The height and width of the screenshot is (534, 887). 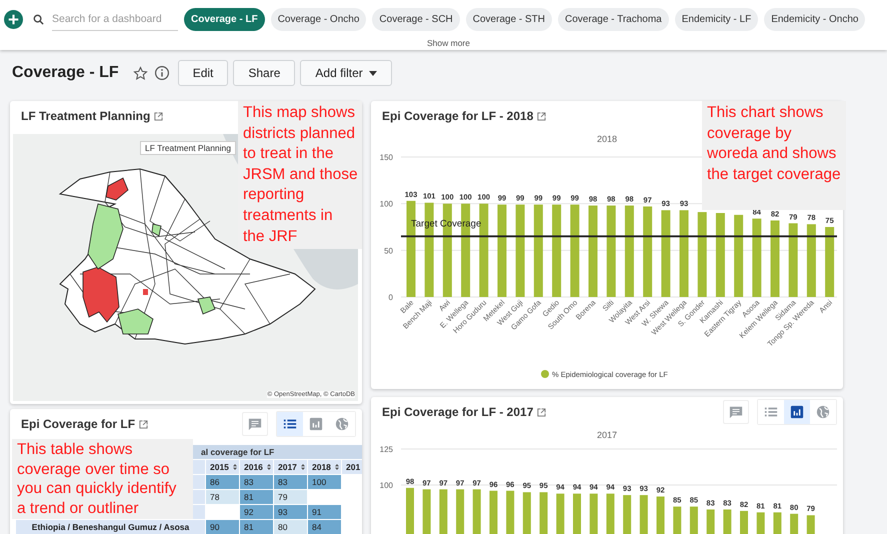 What do you see at coordinates (448, 43) in the screenshot?
I see `show-more-link: Show more` at bounding box center [448, 43].